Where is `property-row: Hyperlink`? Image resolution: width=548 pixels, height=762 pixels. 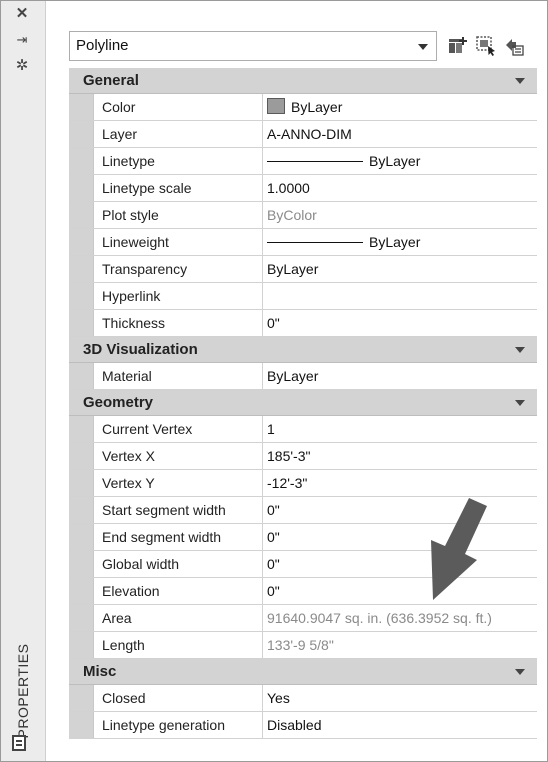
property-row: Hyperlink is located at coordinates (303, 296).